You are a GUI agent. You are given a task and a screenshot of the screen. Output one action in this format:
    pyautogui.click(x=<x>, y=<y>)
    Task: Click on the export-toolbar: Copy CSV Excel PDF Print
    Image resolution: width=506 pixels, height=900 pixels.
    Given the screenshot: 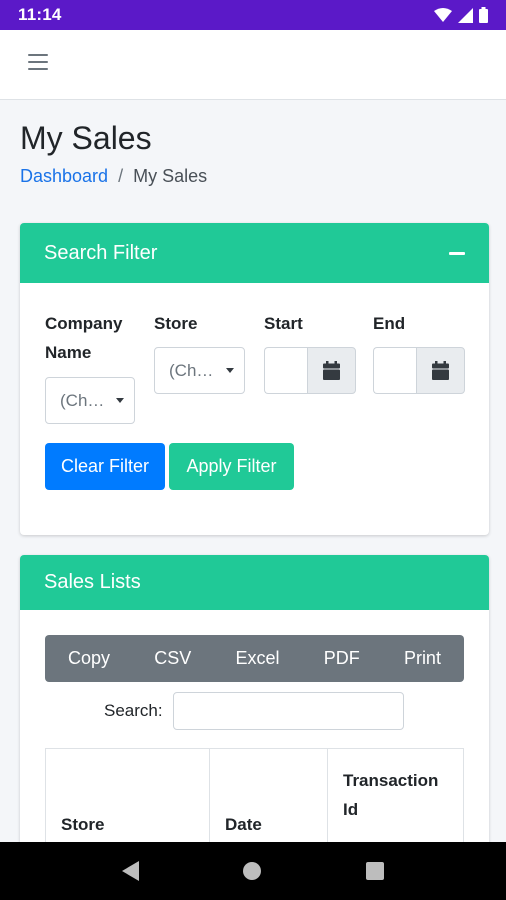 What is the action you would take?
    pyautogui.click(x=254, y=658)
    